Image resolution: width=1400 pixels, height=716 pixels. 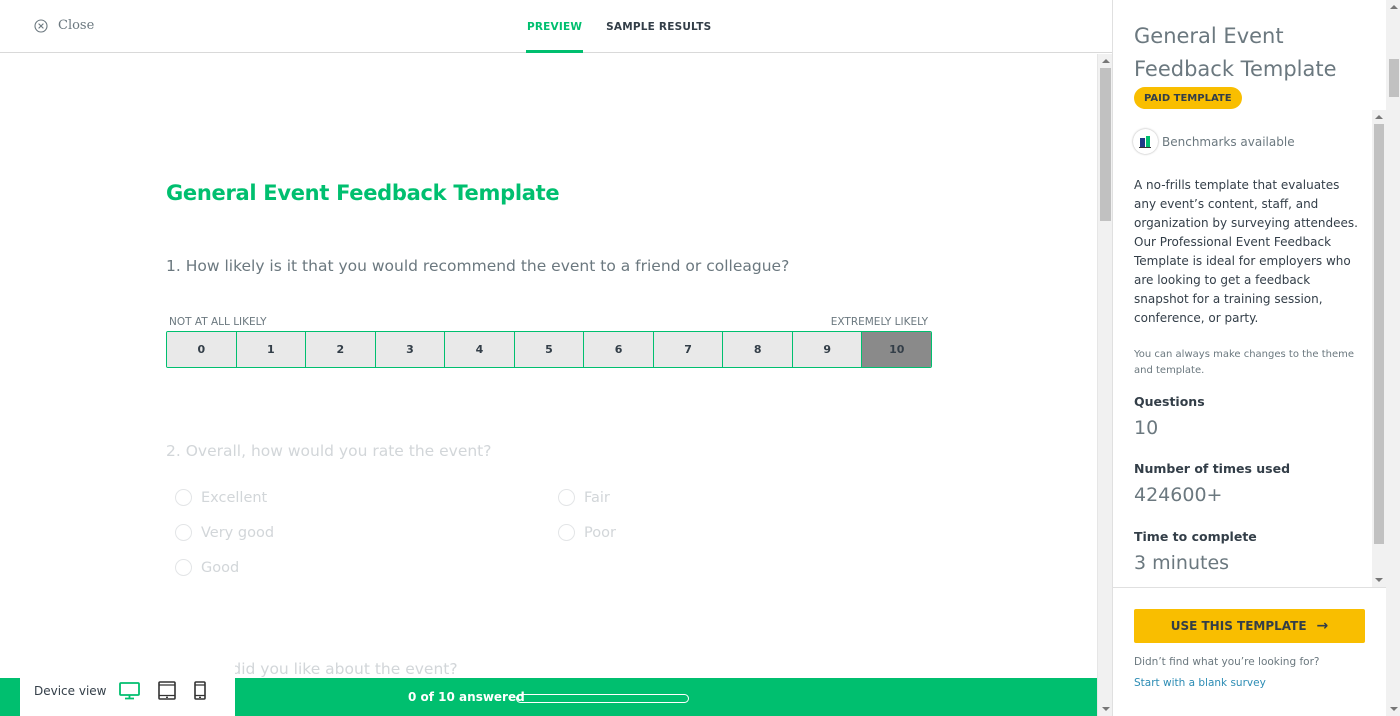 What do you see at coordinates (1228, 141) in the screenshot?
I see `benchmarks-label: Benchmarks available` at bounding box center [1228, 141].